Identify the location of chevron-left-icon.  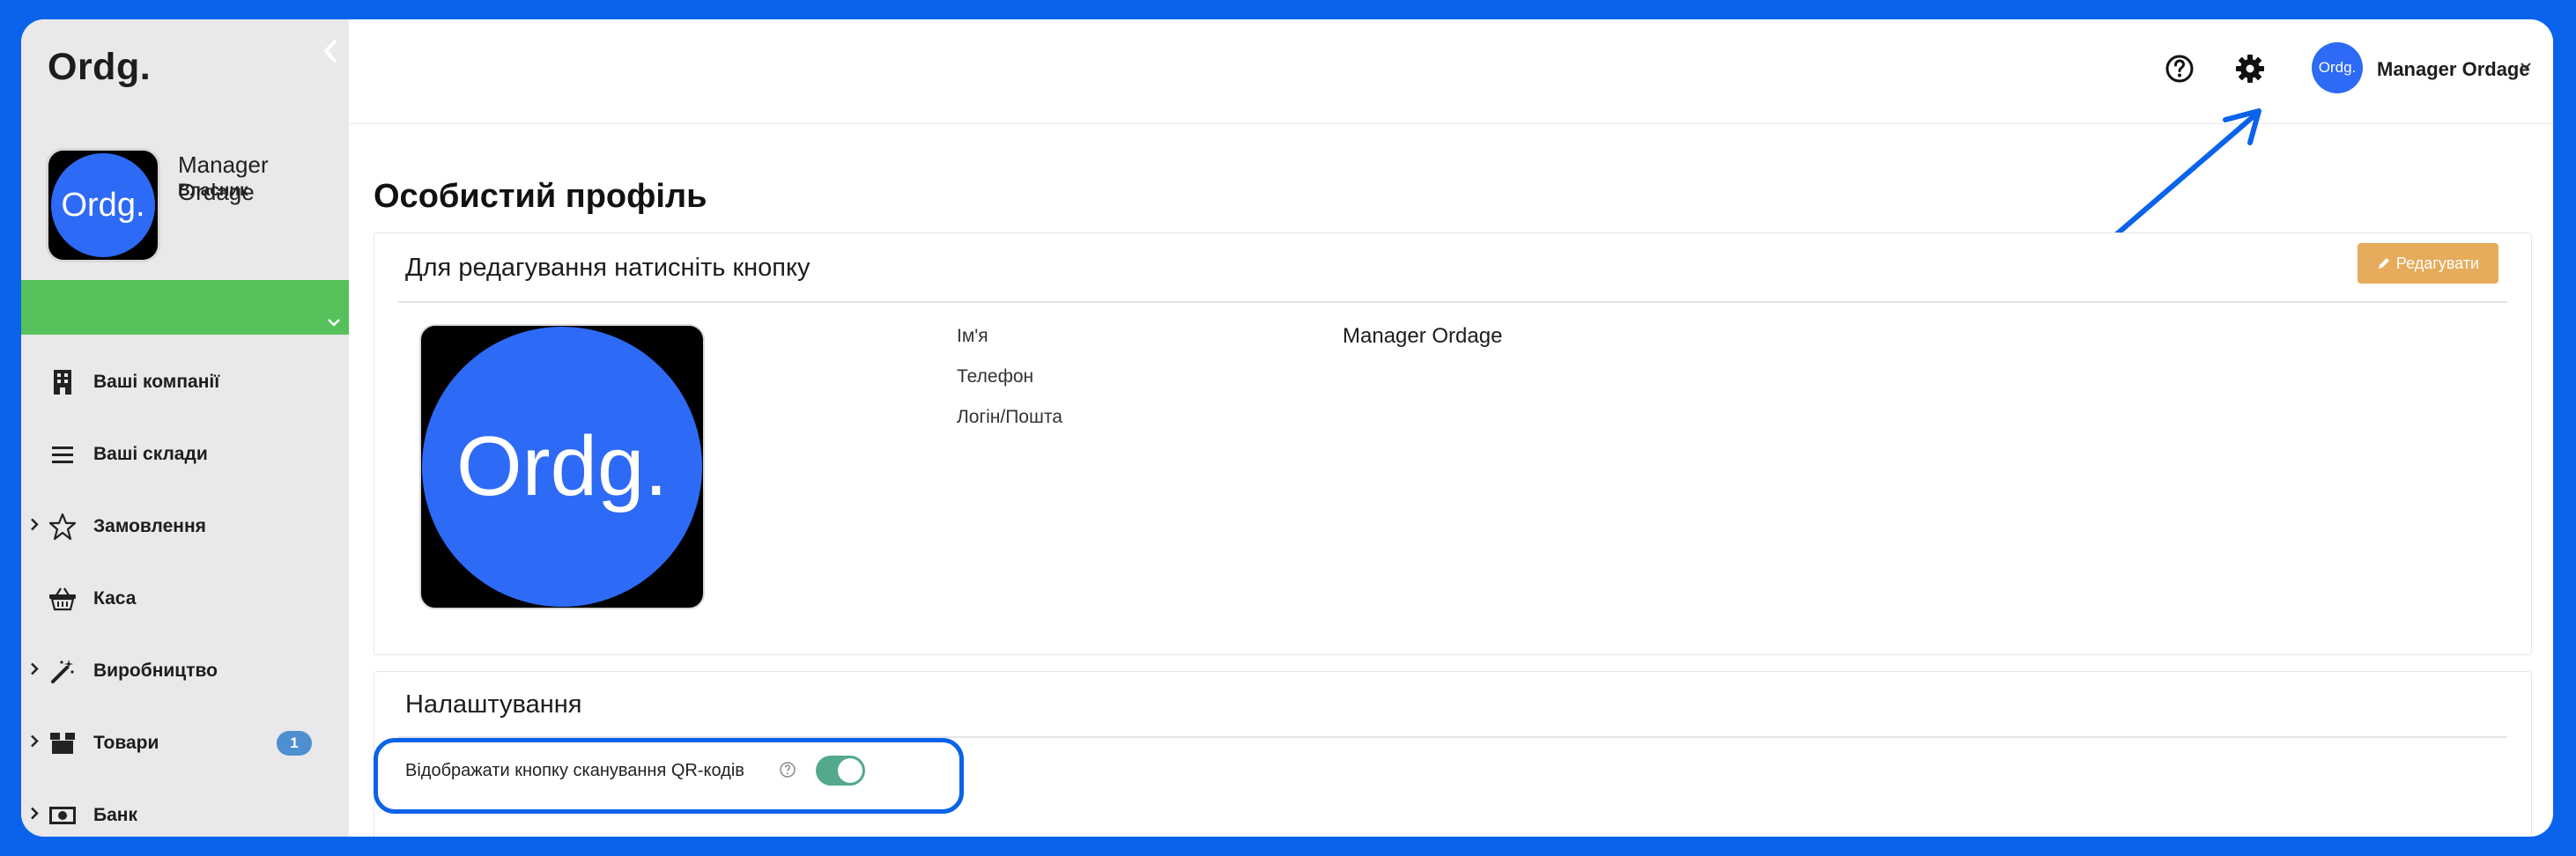
(330, 51).